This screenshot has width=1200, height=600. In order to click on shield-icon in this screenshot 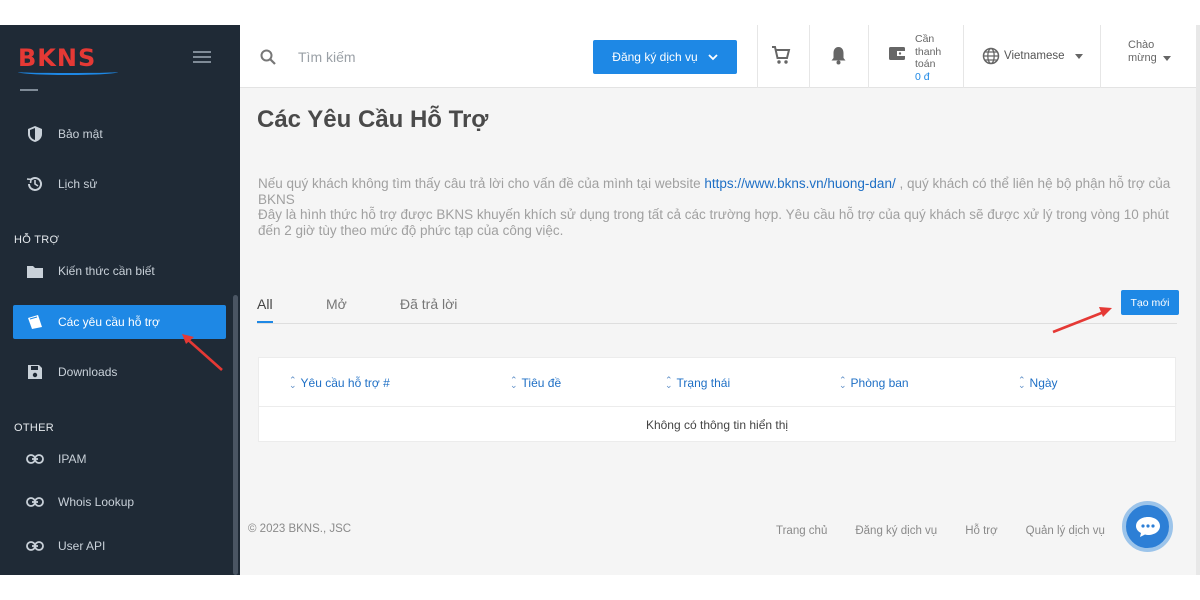, I will do `click(35, 134)`.